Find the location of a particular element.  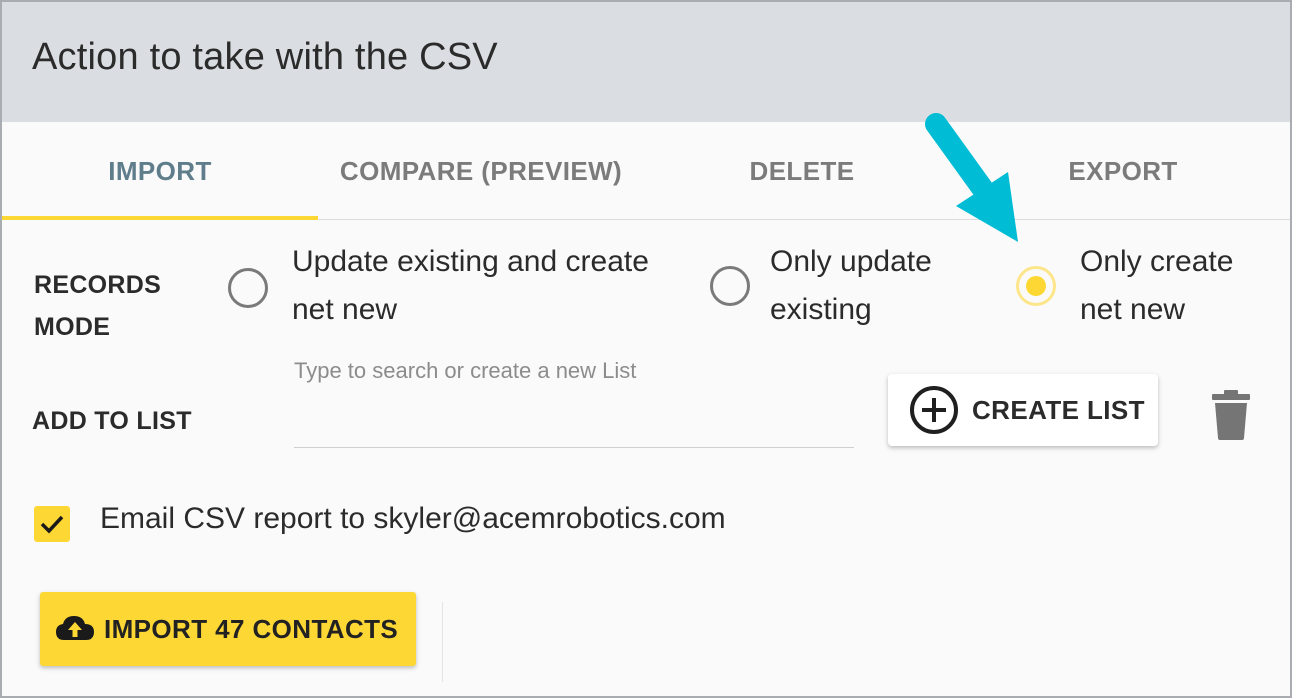

import-contacts-button: IMPORT 47 CONTACTS is located at coordinates (228, 629).